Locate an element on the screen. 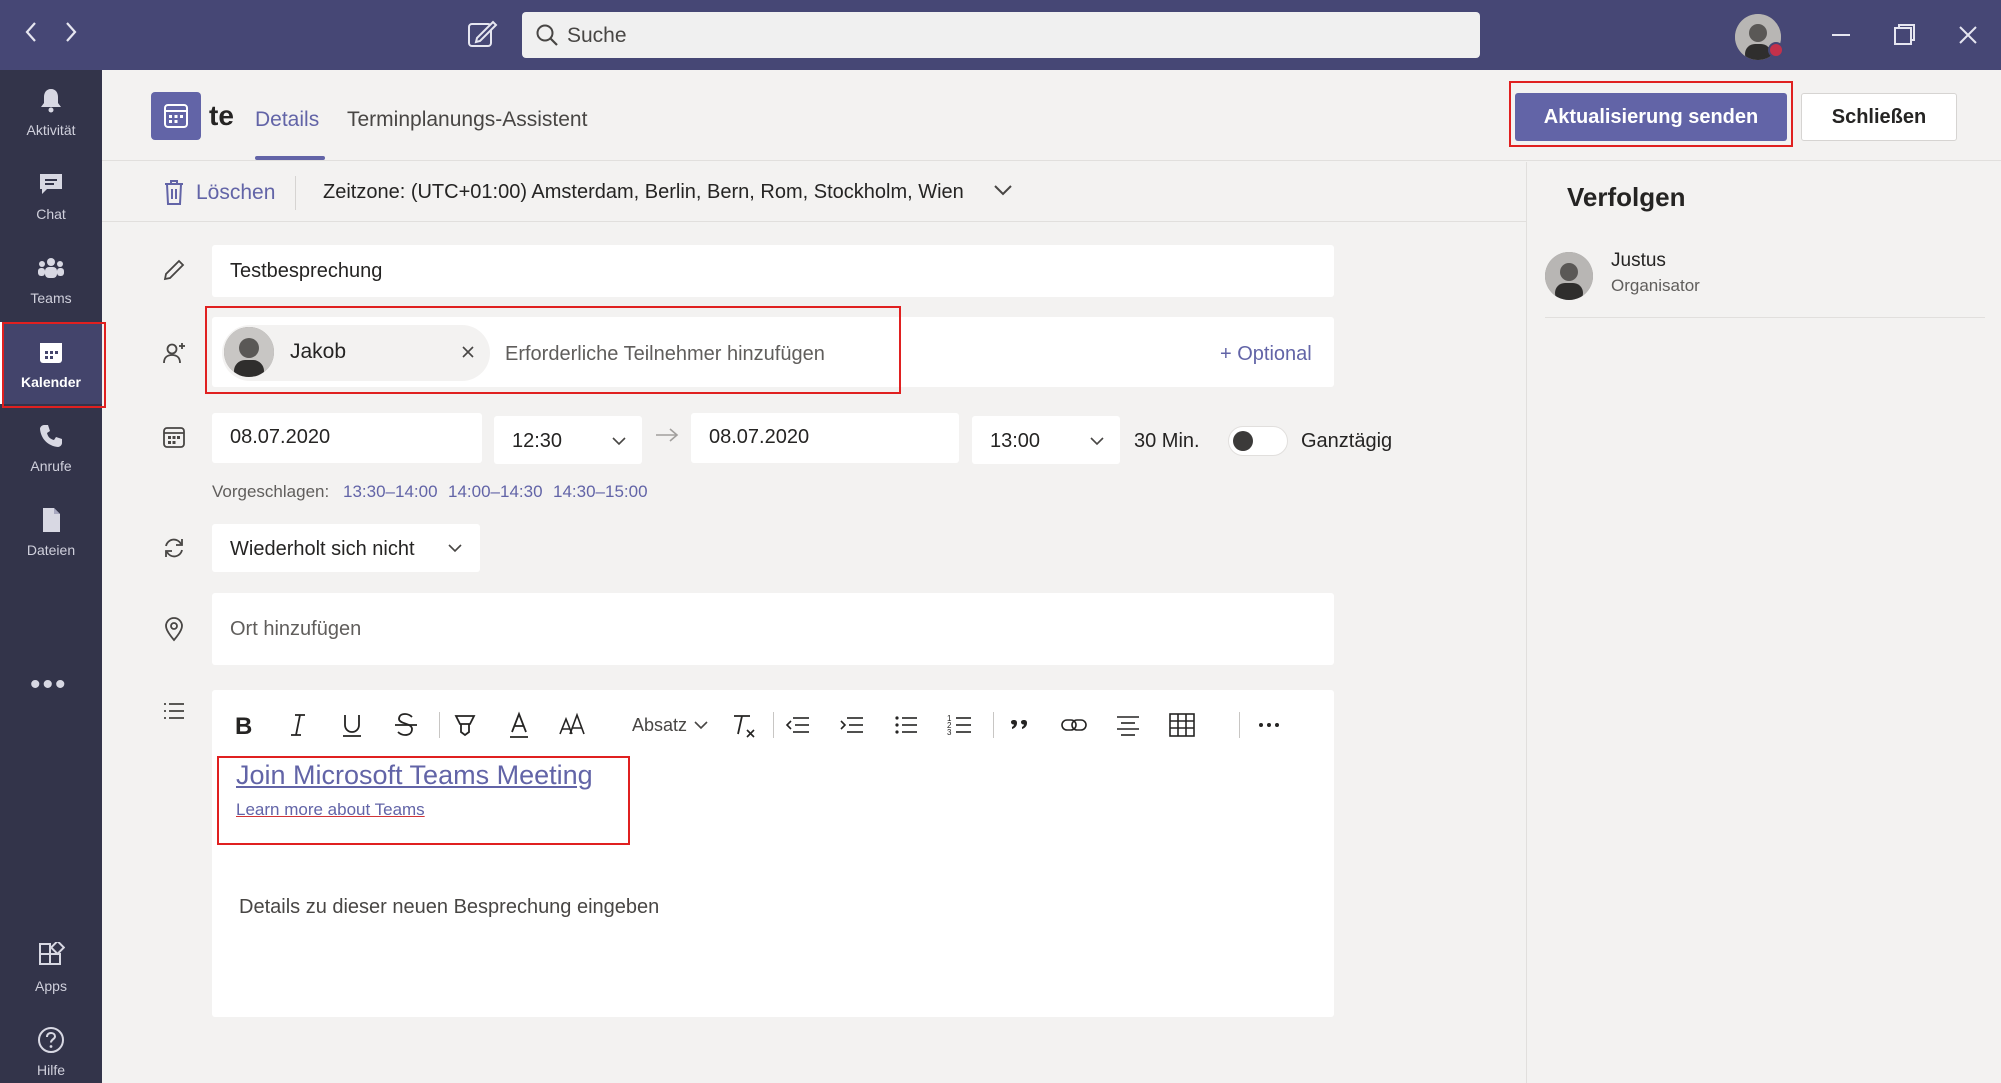 The width and height of the screenshot is (2001, 1083). suggested-slot: 14:30–15:00 is located at coordinates (600, 492).